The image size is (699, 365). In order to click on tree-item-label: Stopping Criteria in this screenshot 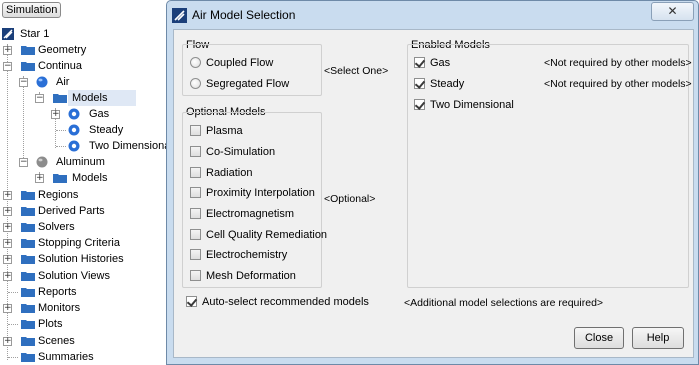, I will do `click(79, 243)`.